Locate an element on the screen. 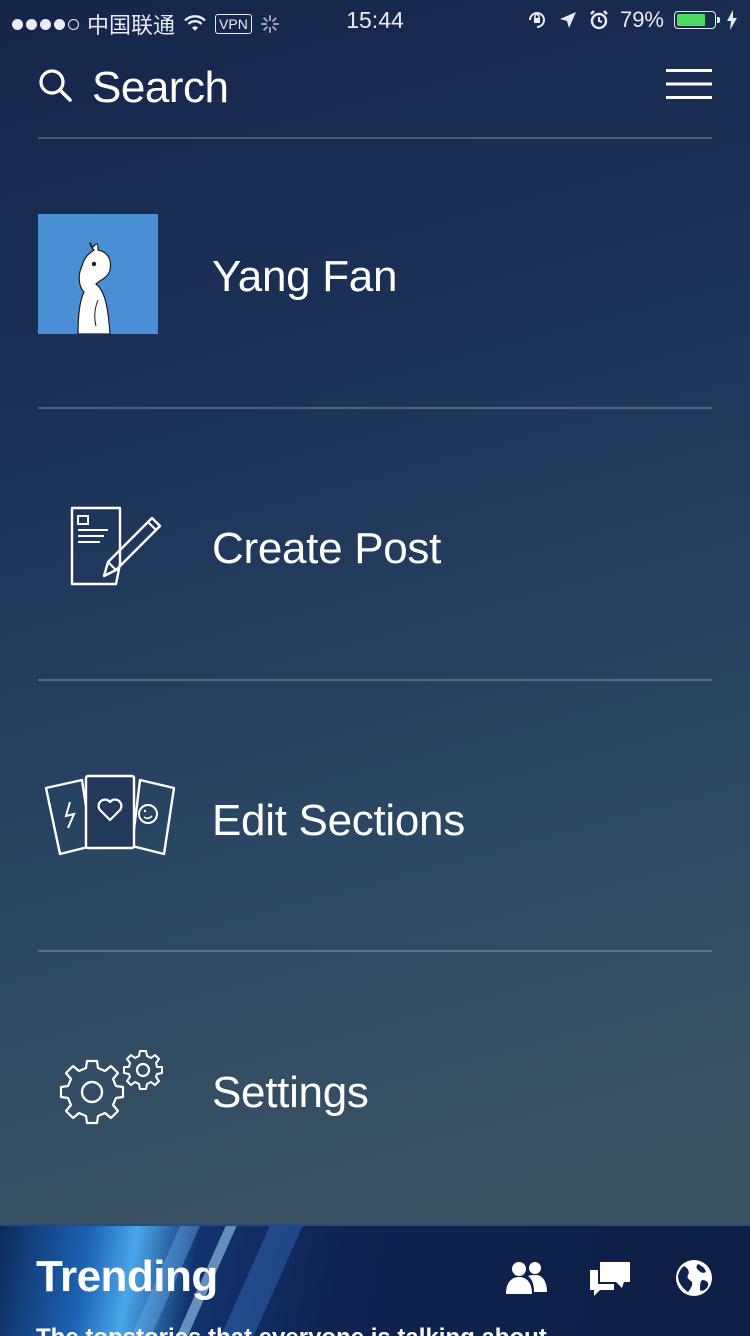  status-right: 79% is located at coordinates (632, 20).